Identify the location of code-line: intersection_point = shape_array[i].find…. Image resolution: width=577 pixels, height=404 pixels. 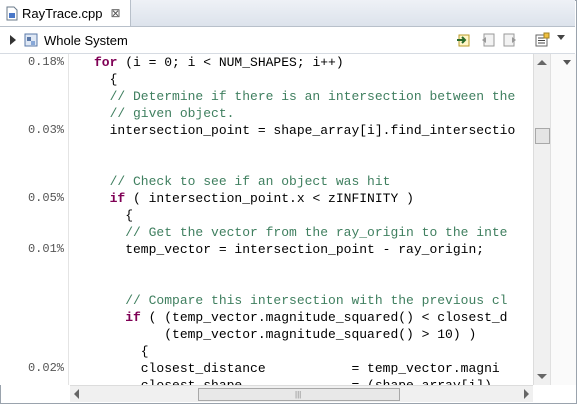
(305, 130).